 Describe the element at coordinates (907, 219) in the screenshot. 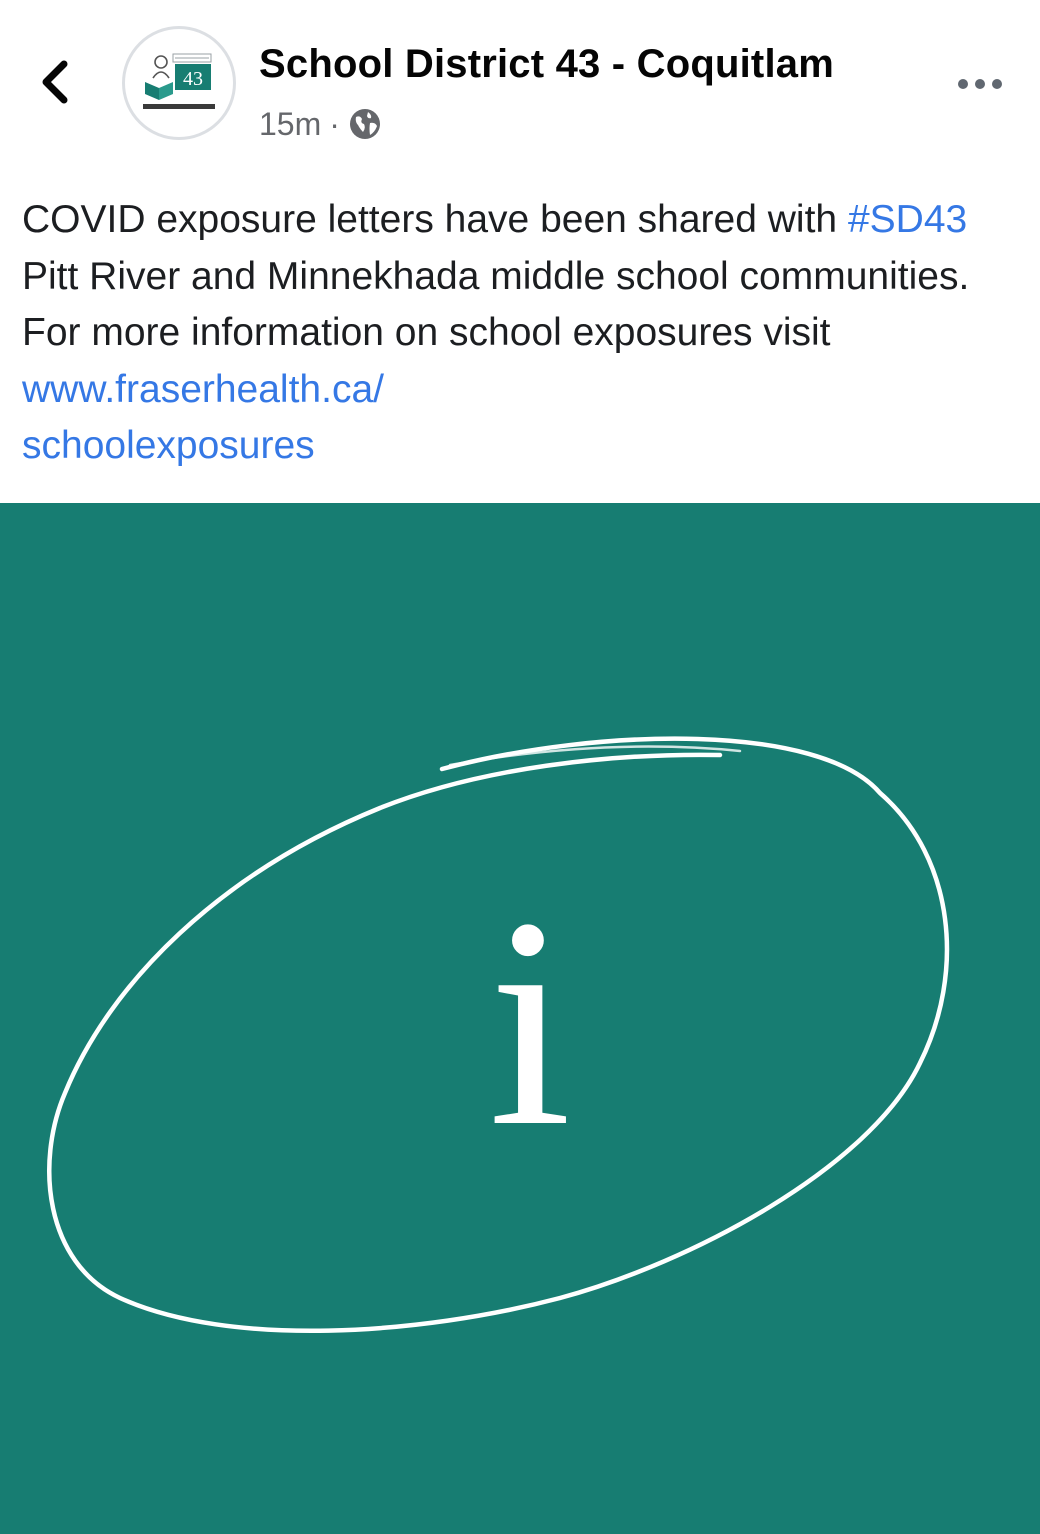

I see `hashtag-link: #SD43` at that location.